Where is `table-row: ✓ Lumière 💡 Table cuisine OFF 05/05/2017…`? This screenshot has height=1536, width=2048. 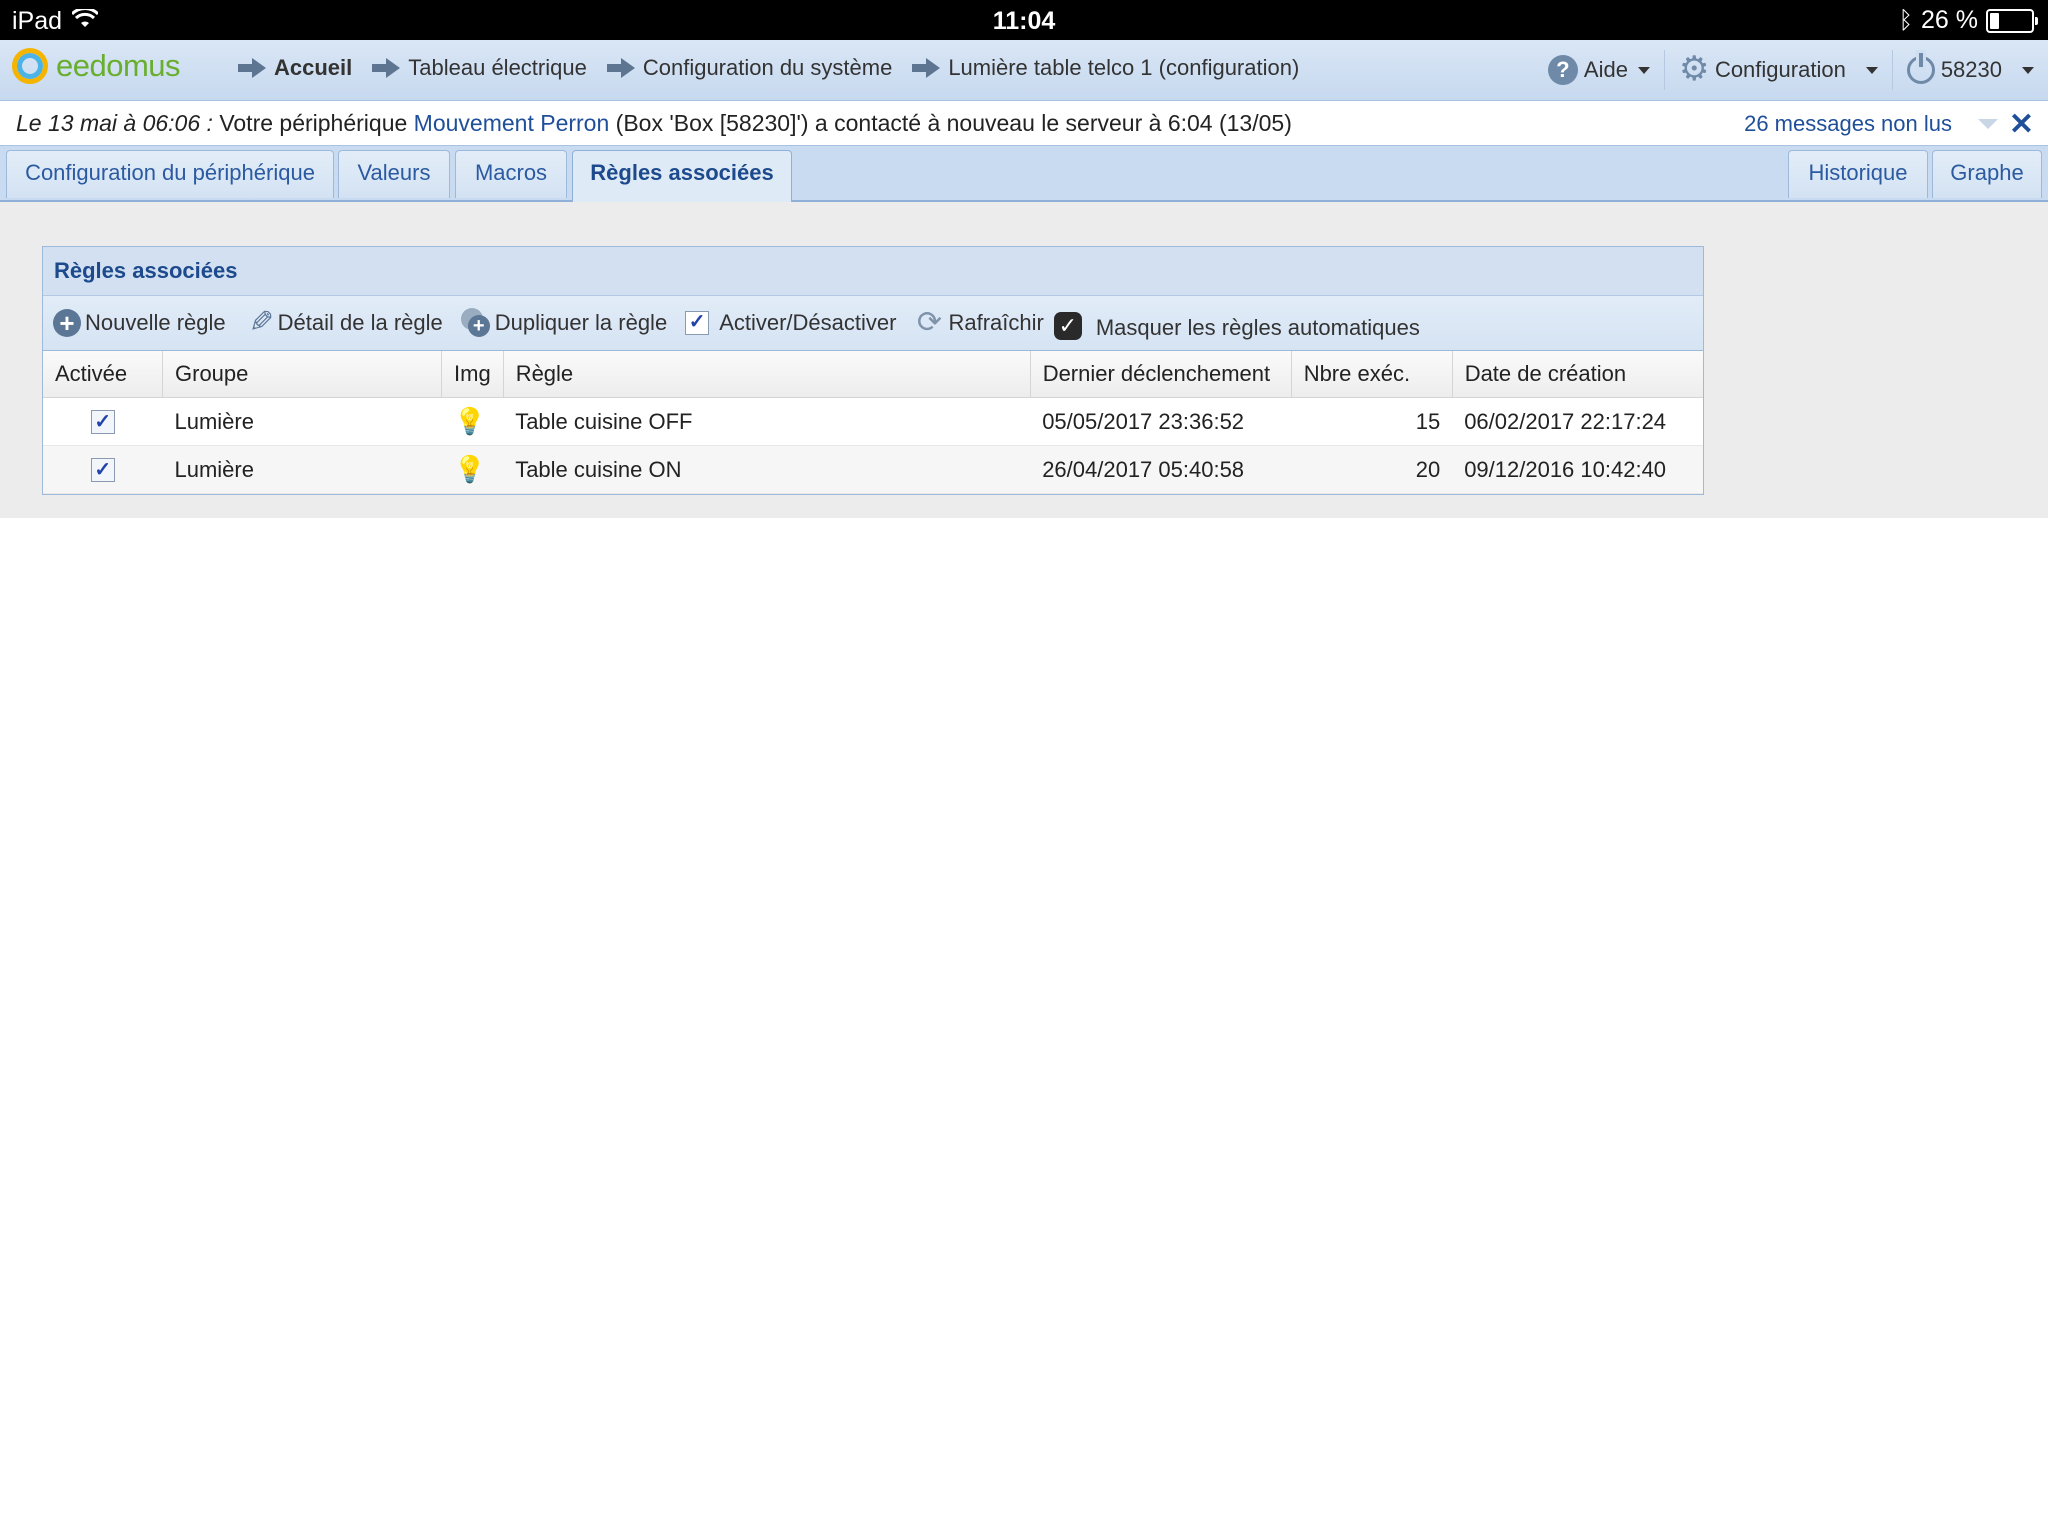 table-row: ✓ Lumière 💡 Table cuisine OFF 05/05/2017… is located at coordinates (873, 421).